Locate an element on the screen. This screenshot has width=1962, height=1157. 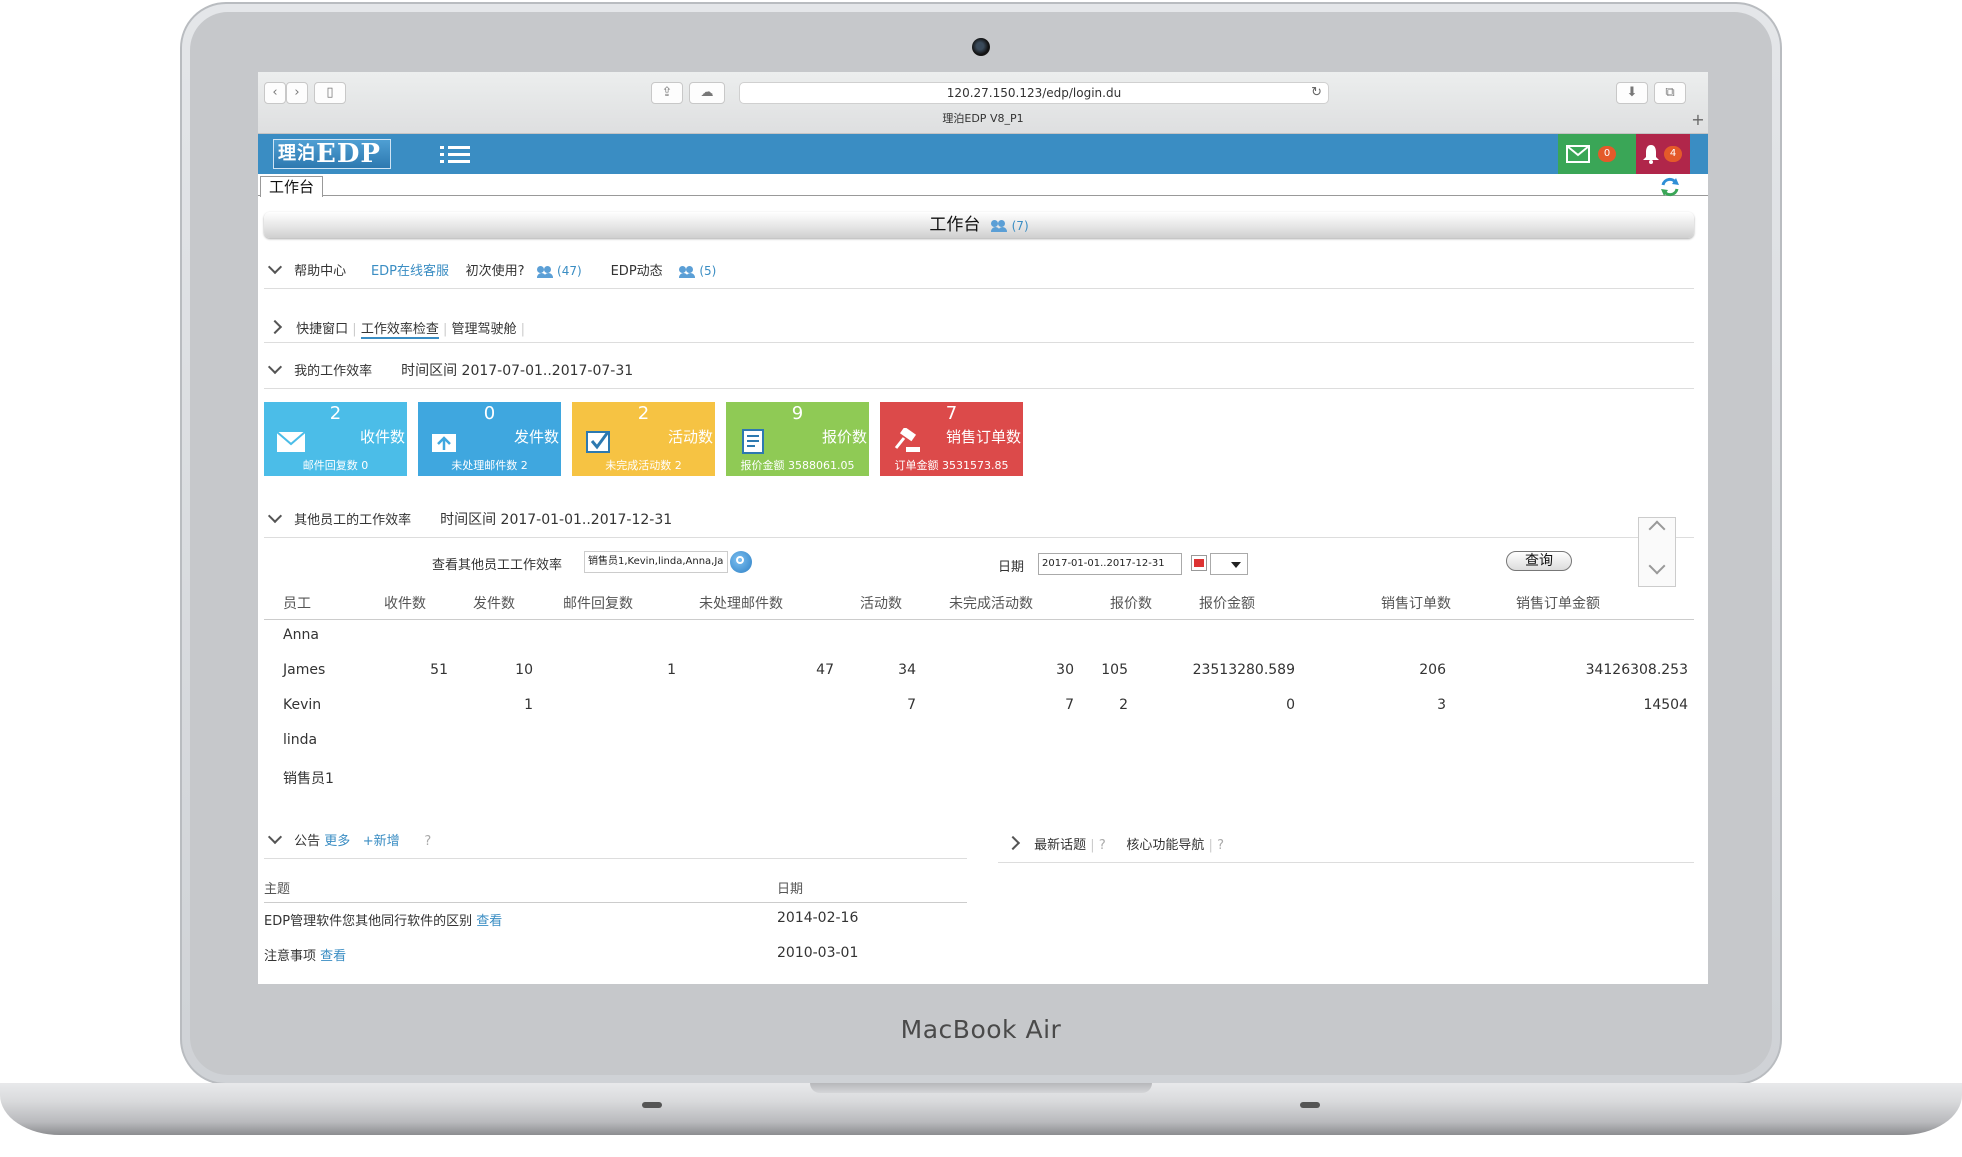
tab-workbench: 工作台 is located at coordinates (291, 186).